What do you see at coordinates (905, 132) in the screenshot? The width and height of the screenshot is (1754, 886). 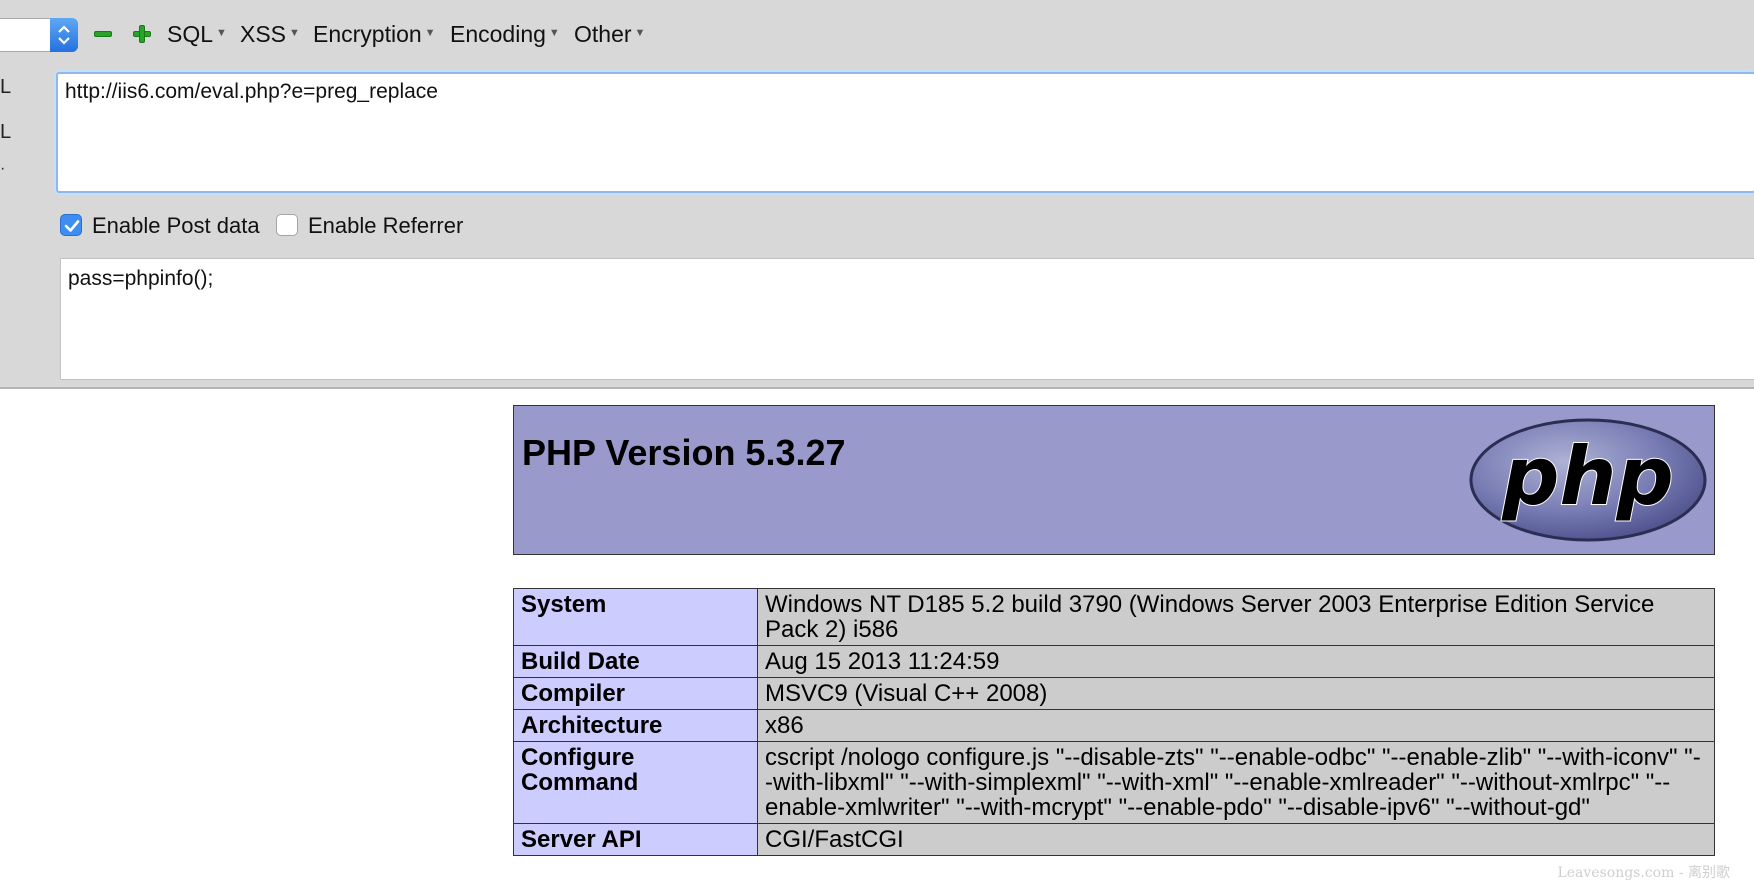 I see `url-input: http://iis6.com/eval.php?e=preg_replace` at bounding box center [905, 132].